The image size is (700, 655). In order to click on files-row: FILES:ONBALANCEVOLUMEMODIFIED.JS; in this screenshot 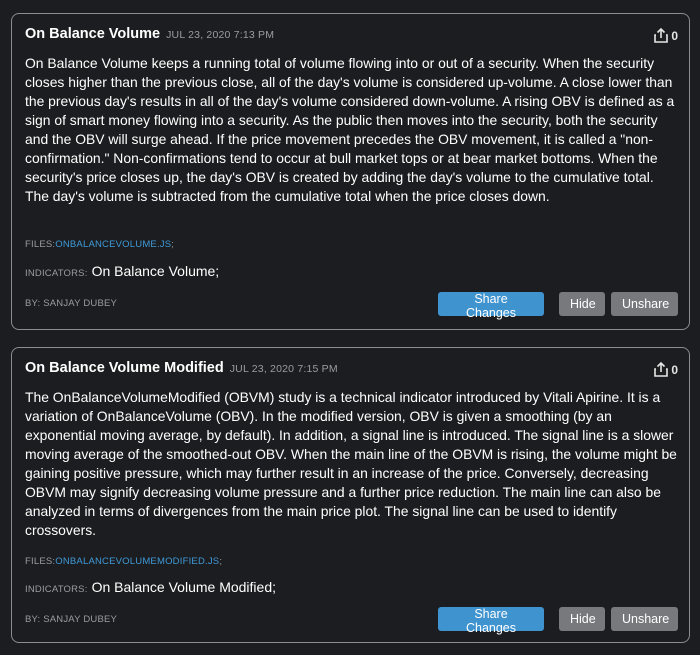, I will do `click(123, 561)`.